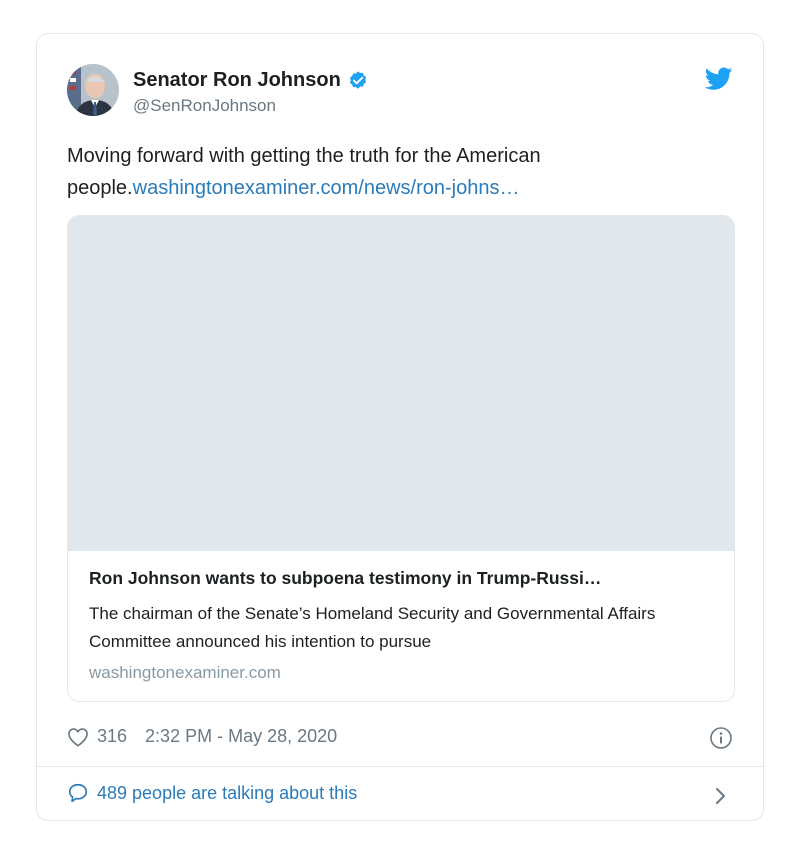 This screenshot has width=800, height=858. I want to click on author-name: Senator Ron Johnson, so click(251, 80).